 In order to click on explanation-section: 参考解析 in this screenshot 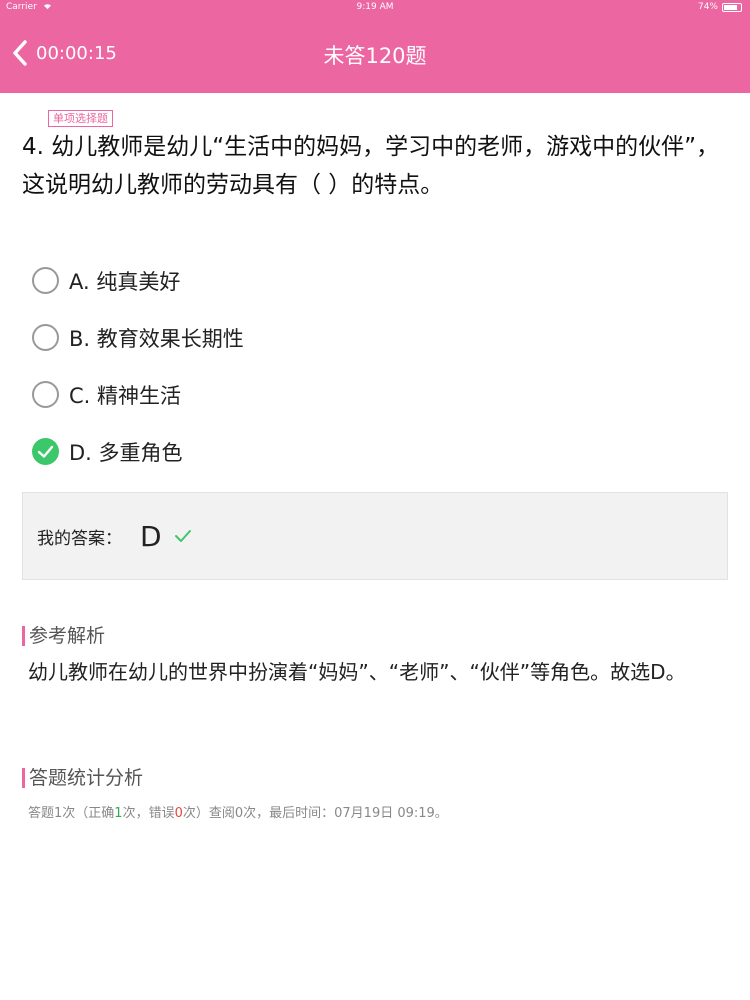, I will do `click(63, 636)`.